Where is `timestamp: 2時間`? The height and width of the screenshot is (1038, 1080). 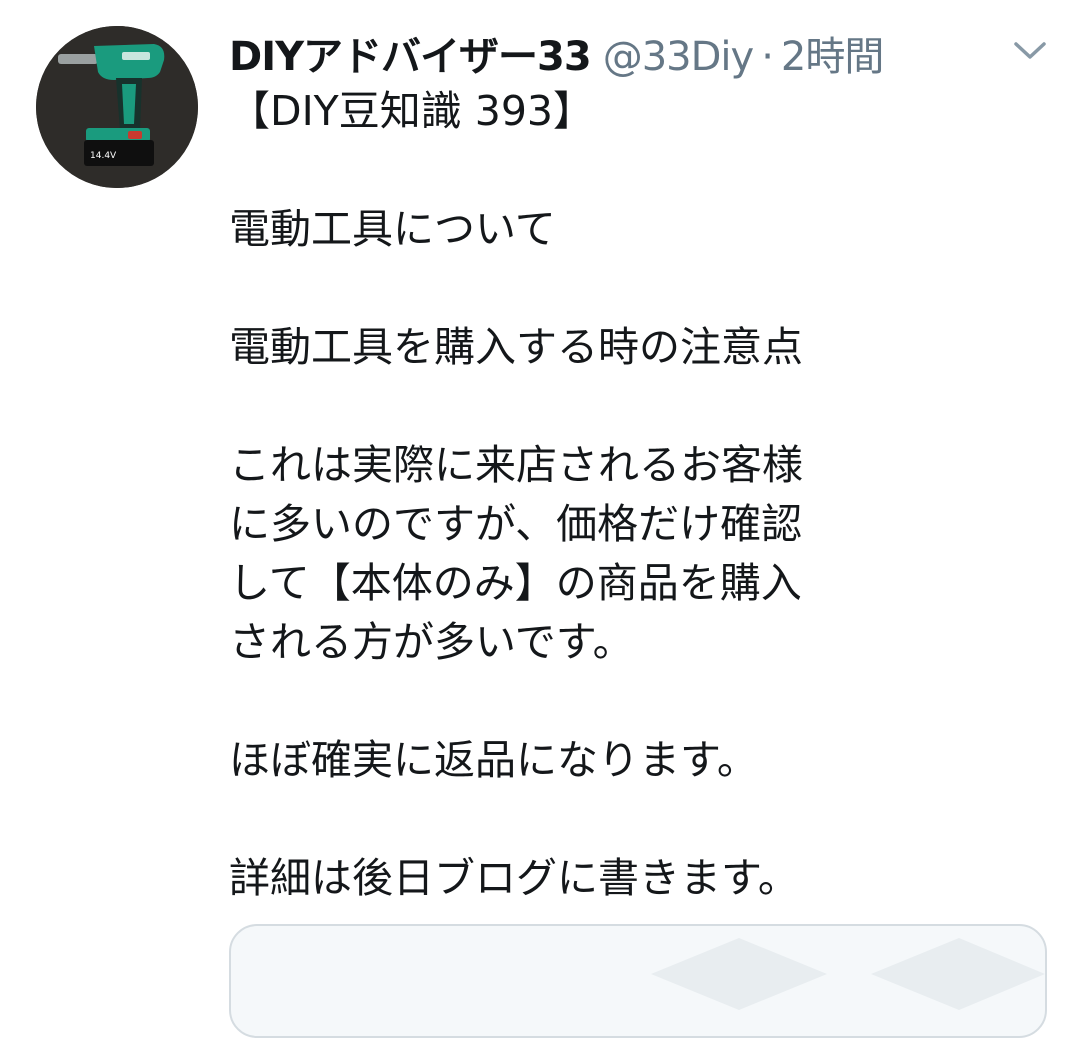
timestamp: 2時間 is located at coordinates (832, 53).